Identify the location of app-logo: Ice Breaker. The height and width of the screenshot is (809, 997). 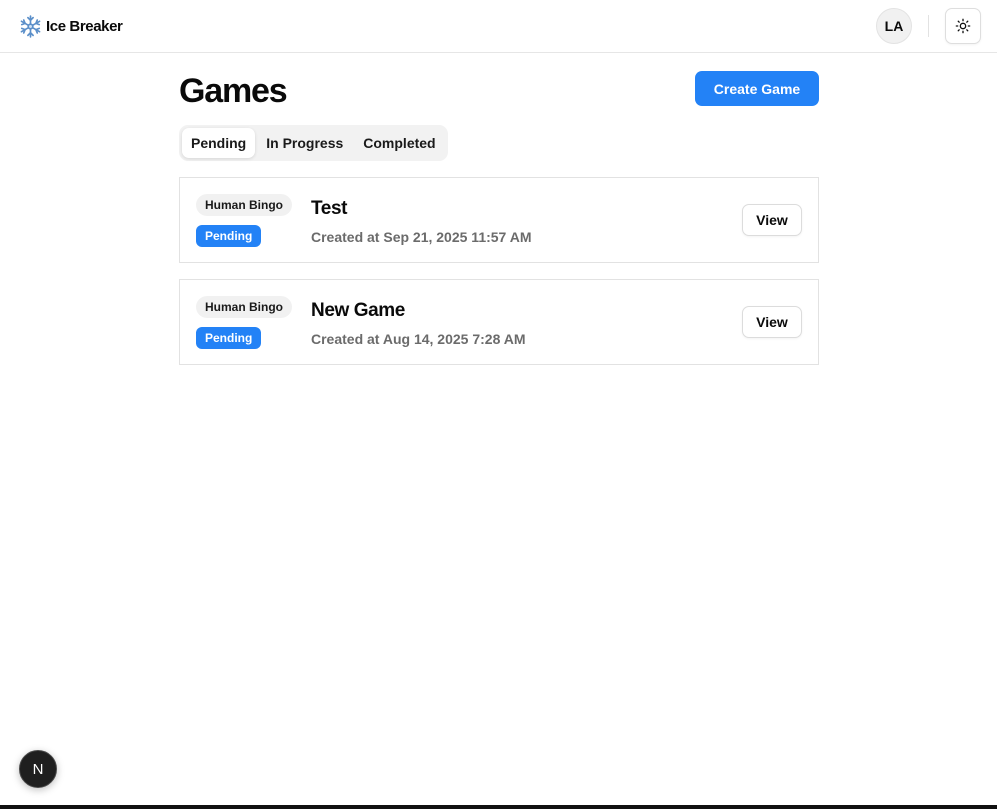
(70, 26).